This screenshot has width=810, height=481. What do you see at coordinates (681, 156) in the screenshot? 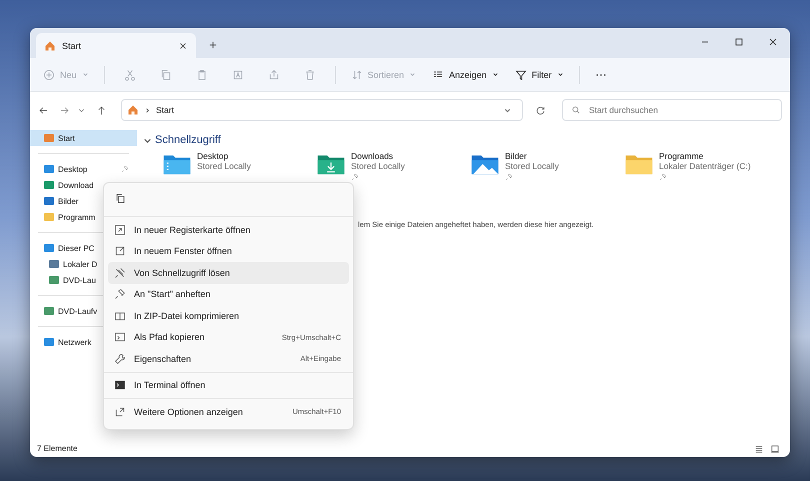
I see `folder-name: Programme` at bounding box center [681, 156].